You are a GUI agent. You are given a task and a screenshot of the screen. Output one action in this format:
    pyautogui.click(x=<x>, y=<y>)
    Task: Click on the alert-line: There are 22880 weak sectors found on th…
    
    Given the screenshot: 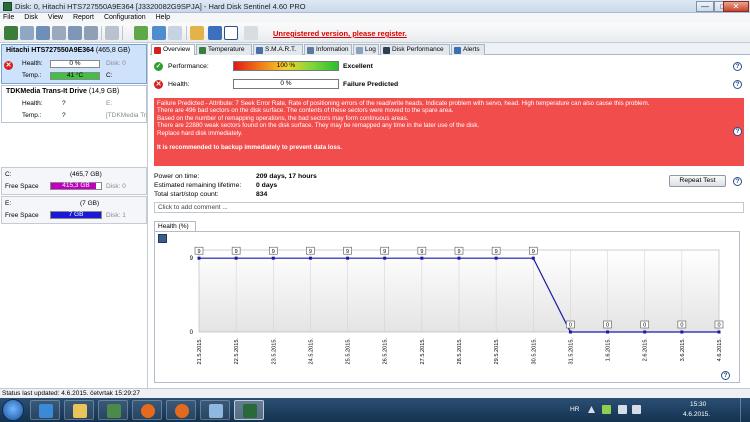 What is the action you would take?
    pyautogui.click(x=318, y=126)
    